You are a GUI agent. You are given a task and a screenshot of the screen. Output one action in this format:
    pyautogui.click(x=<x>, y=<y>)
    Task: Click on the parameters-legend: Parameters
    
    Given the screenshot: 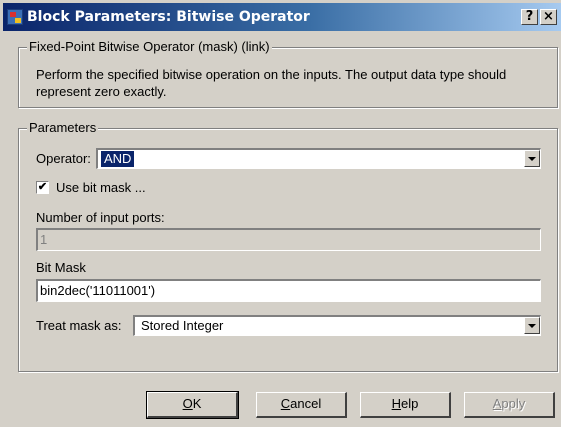 What is the action you would take?
    pyautogui.click(x=63, y=128)
    